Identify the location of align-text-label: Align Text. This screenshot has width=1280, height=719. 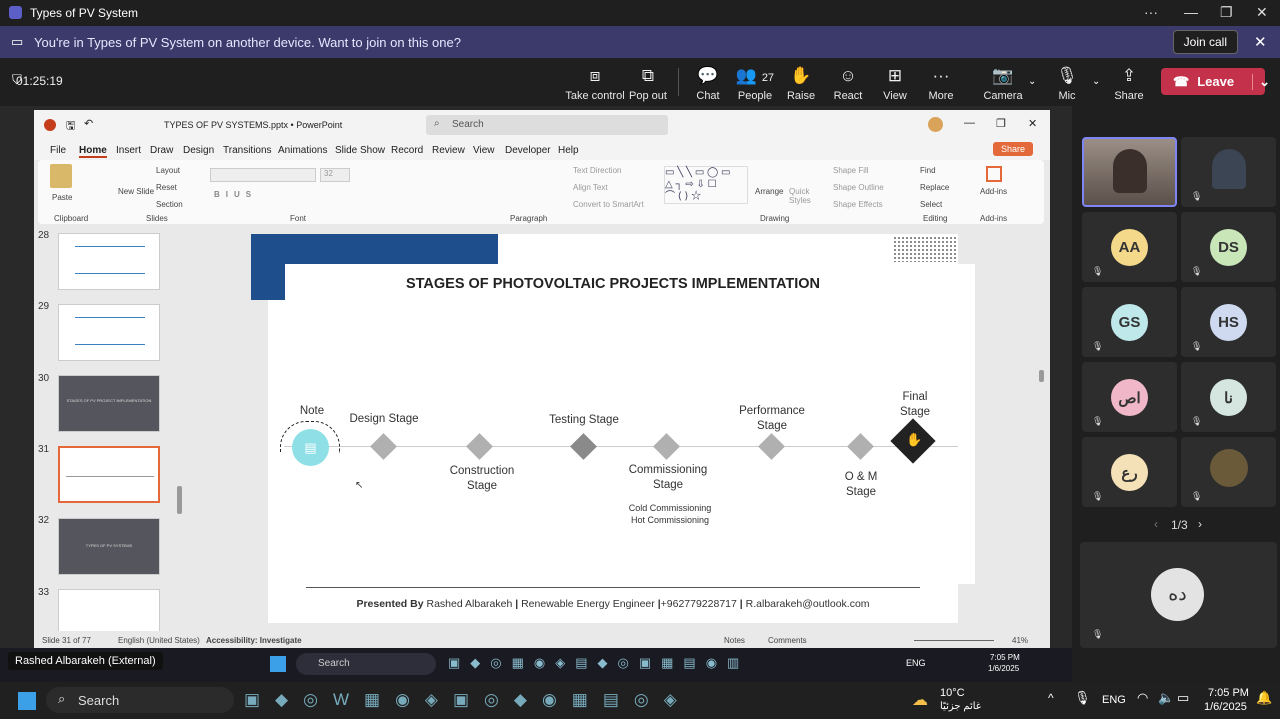
(590, 187).